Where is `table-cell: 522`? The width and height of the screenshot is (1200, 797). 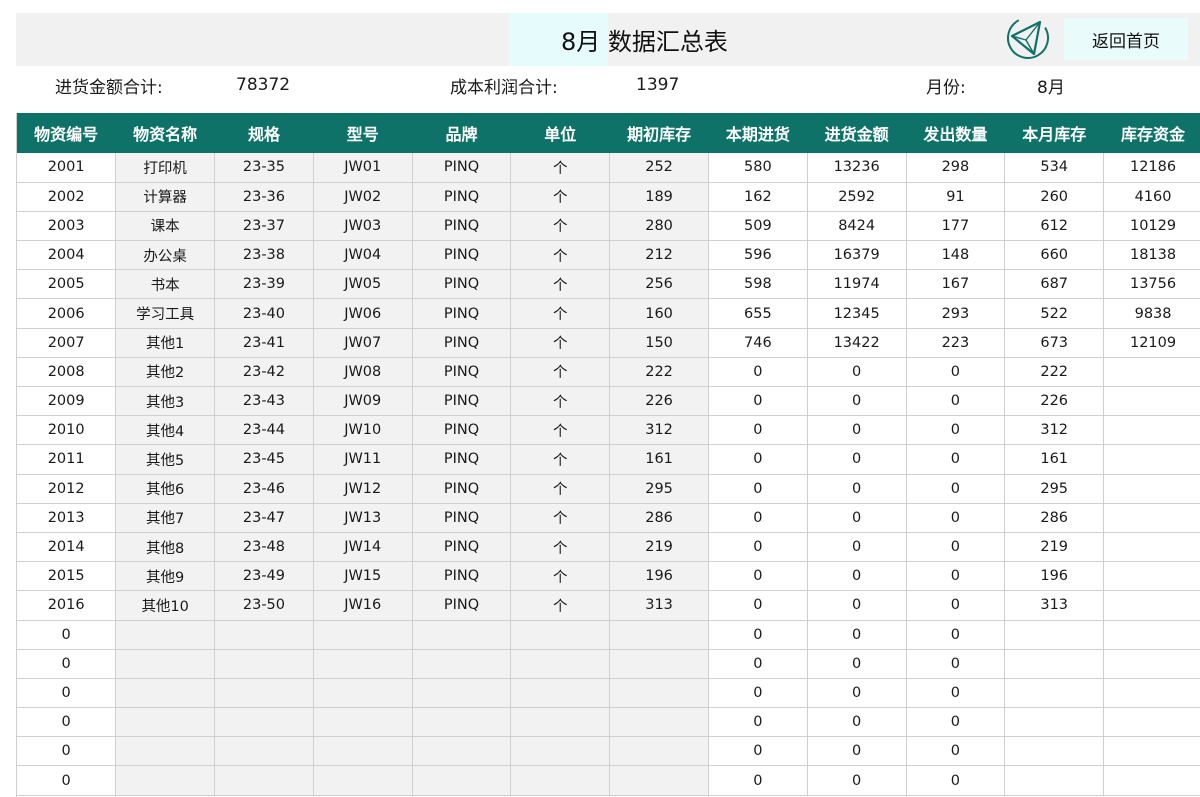 table-cell: 522 is located at coordinates (1054, 313).